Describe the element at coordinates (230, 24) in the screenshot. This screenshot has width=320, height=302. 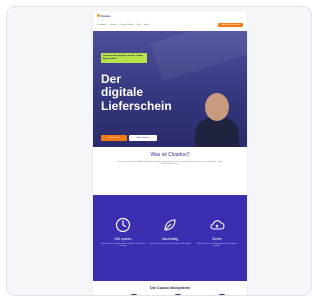
I see `nav-cta-button: Jetzt kostenlos testen` at that location.